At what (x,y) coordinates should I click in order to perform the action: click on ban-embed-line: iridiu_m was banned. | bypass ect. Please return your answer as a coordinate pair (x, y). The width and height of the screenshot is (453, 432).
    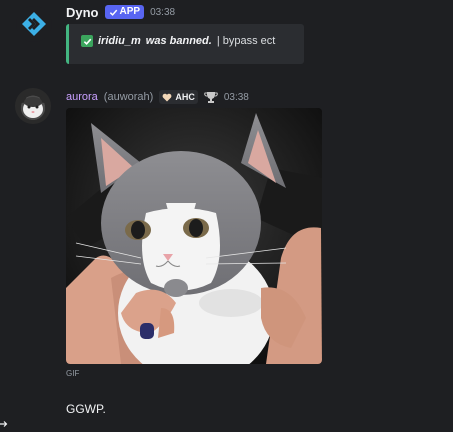
    Looking at the image, I should click on (178, 41).